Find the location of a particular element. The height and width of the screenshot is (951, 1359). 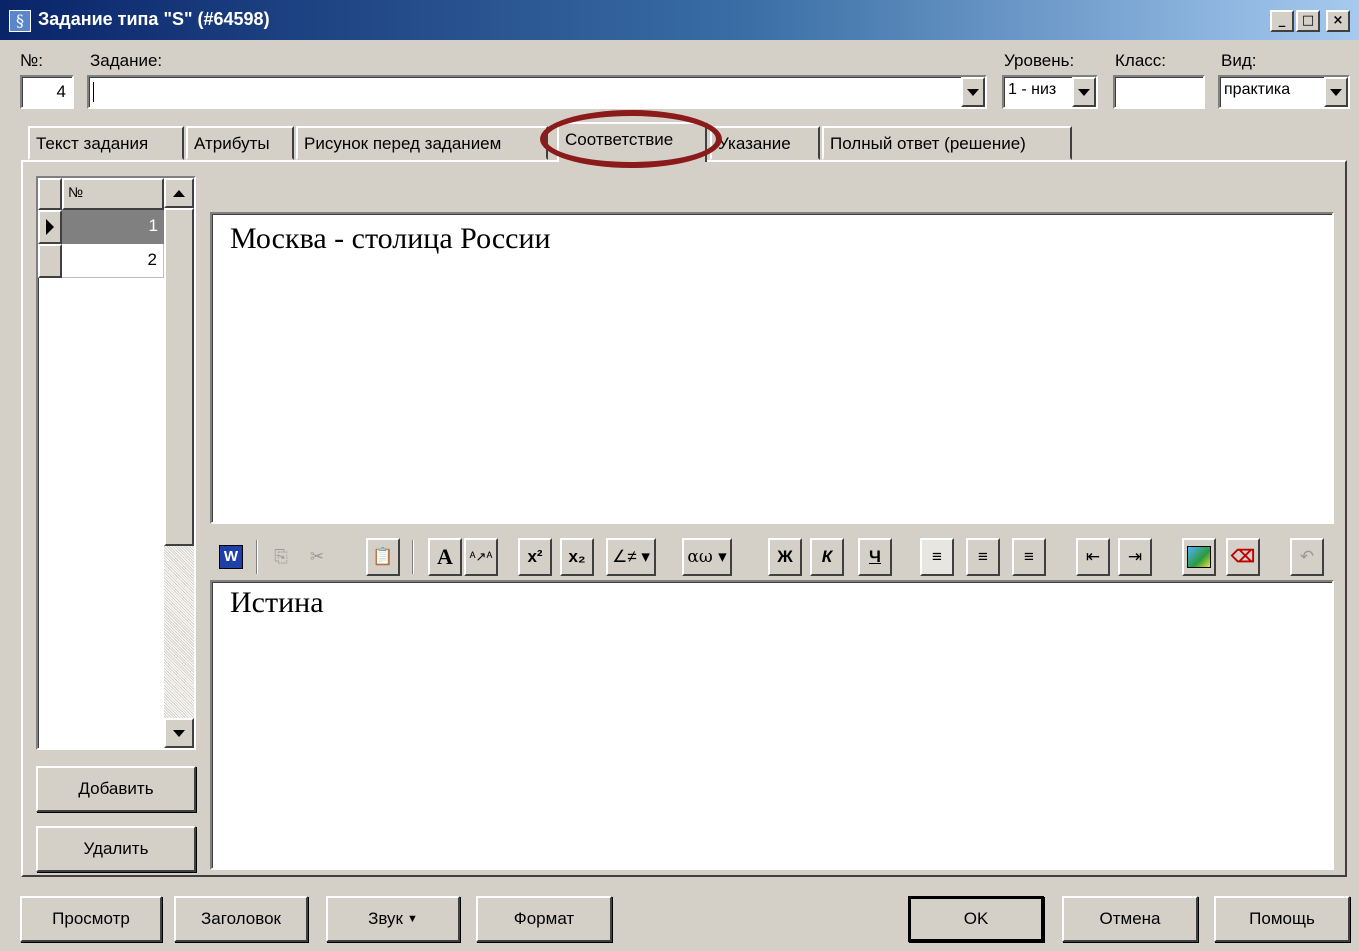

tab-picture-before: Рисунок перед заданием is located at coordinates (422, 143).